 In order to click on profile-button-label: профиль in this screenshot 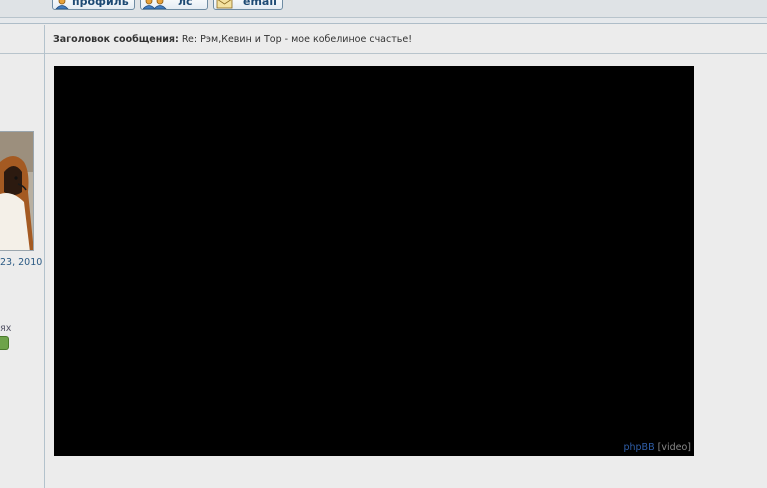, I will do `click(100, 4)`.